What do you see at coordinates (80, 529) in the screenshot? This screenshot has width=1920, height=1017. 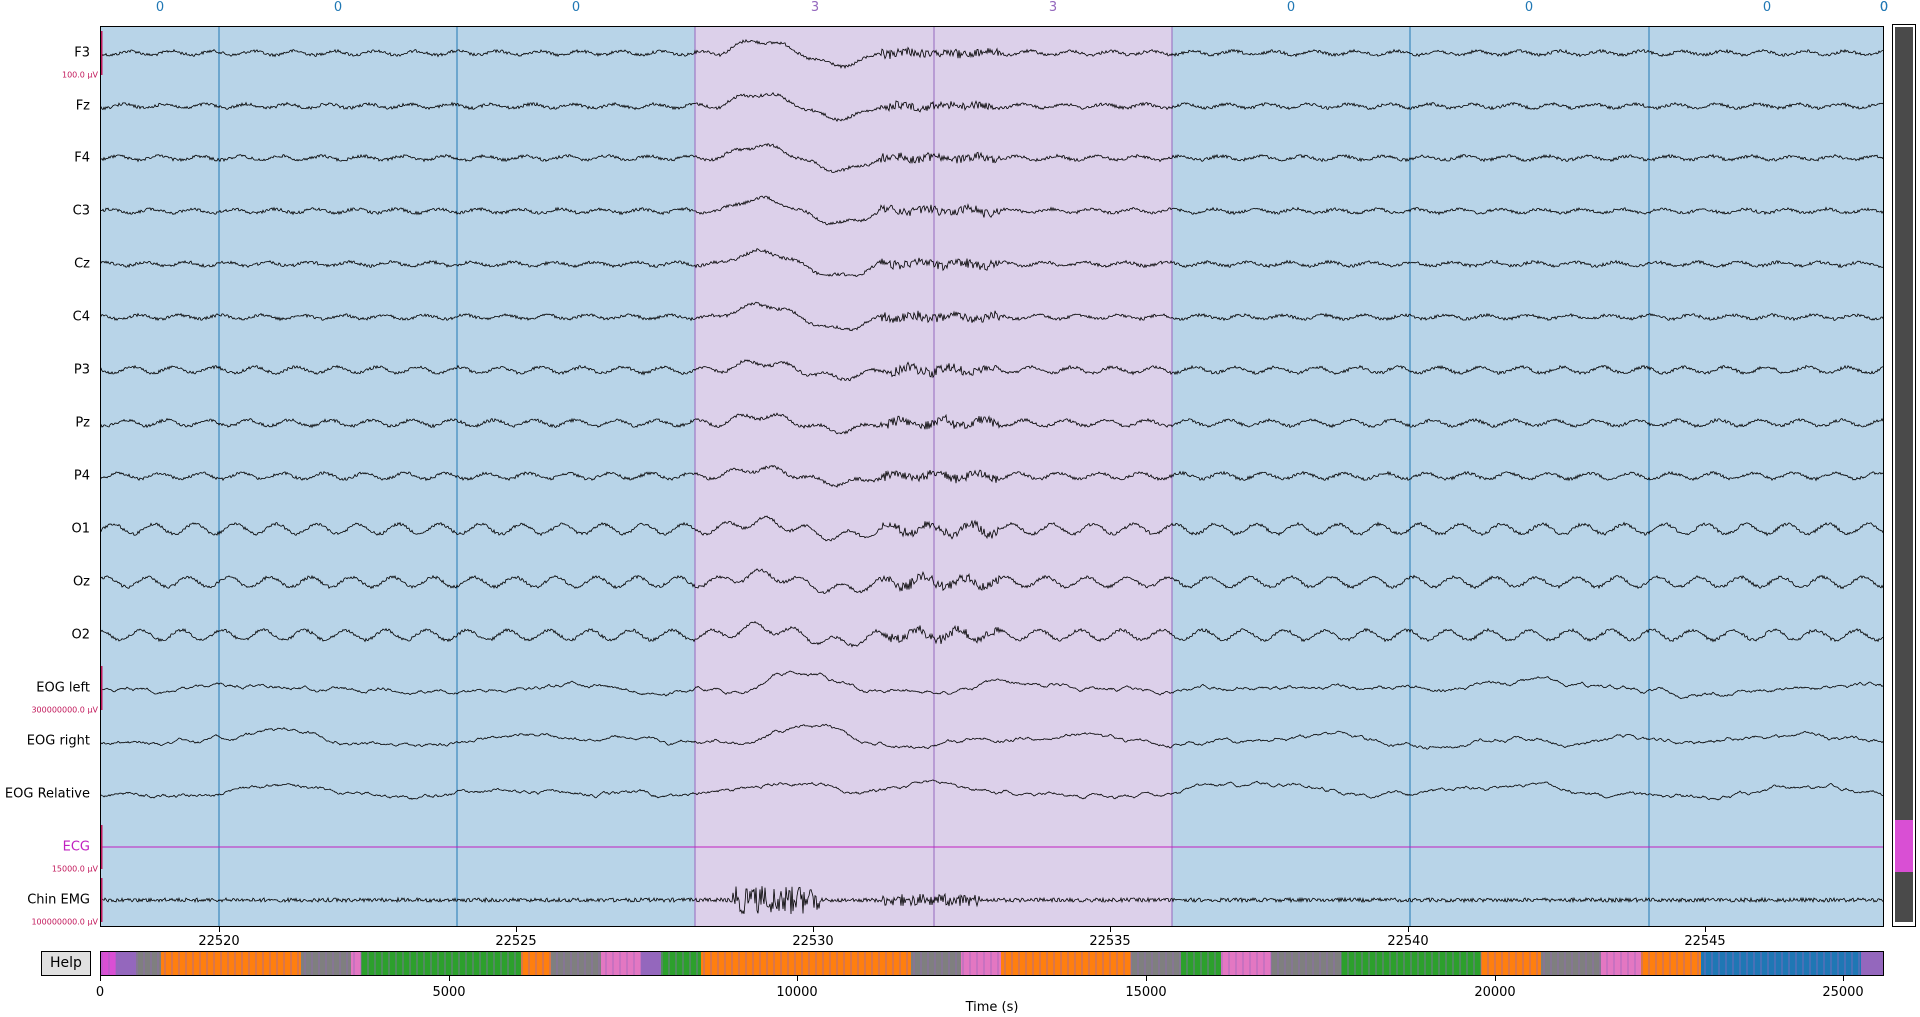 I see `channel-label-o1: O1` at bounding box center [80, 529].